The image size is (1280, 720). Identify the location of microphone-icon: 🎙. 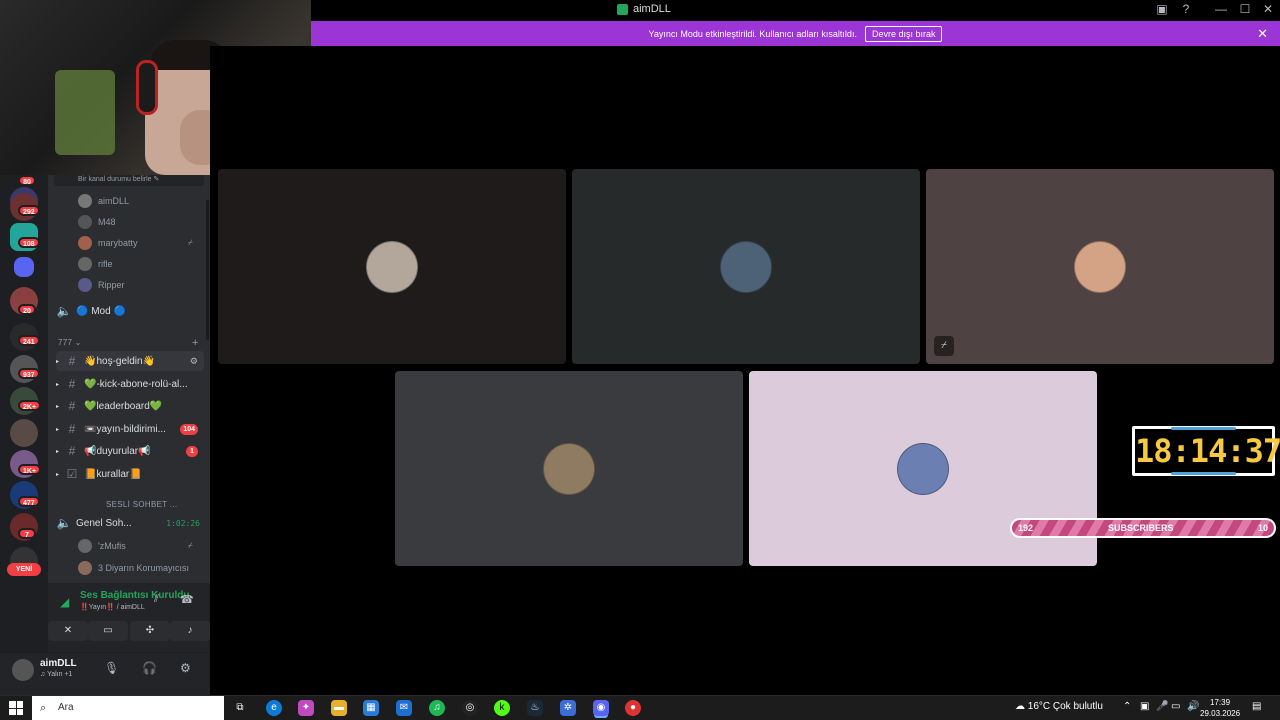
(111, 668).